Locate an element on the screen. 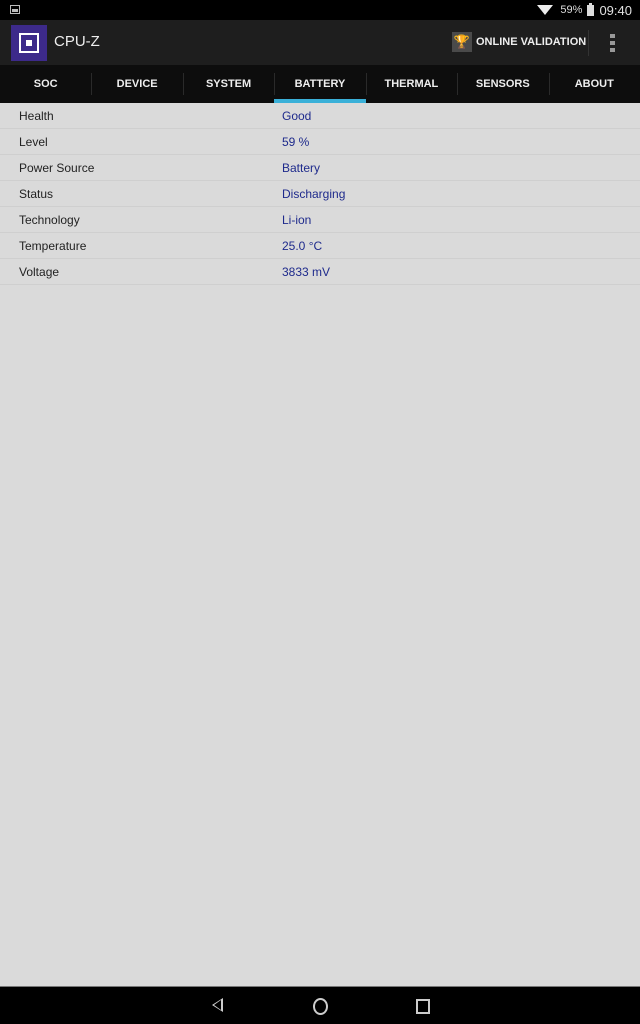 The width and height of the screenshot is (640, 1024). tab-device: DEVICE is located at coordinates (136, 84).